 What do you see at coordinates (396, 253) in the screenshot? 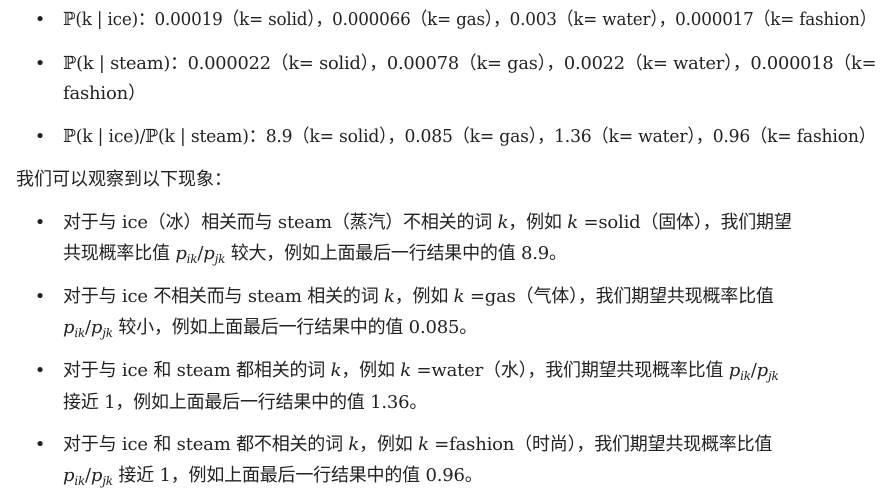
I see `text-run: 较大，例如上面最后一行结果中的值 8.9。` at bounding box center [396, 253].